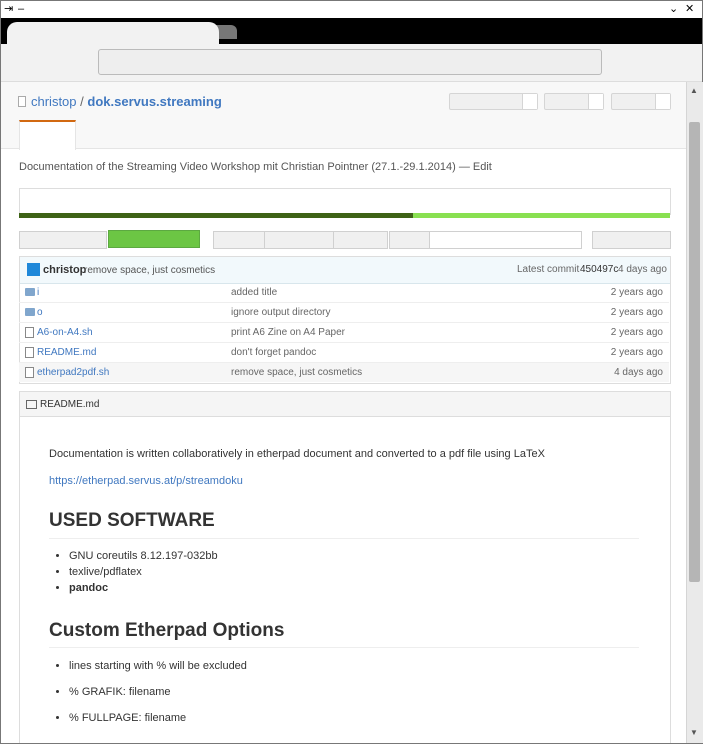 This screenshot has height=744, width=703. What do you see at coordinates (154, 101) in the screenshot?
I see `repo-name-link: dok.servus.streaming` at bounding box center [154, 101].